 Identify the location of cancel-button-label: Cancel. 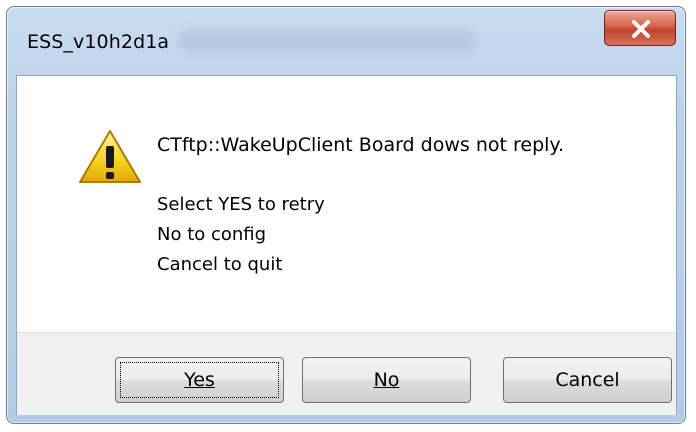
(587, 380).